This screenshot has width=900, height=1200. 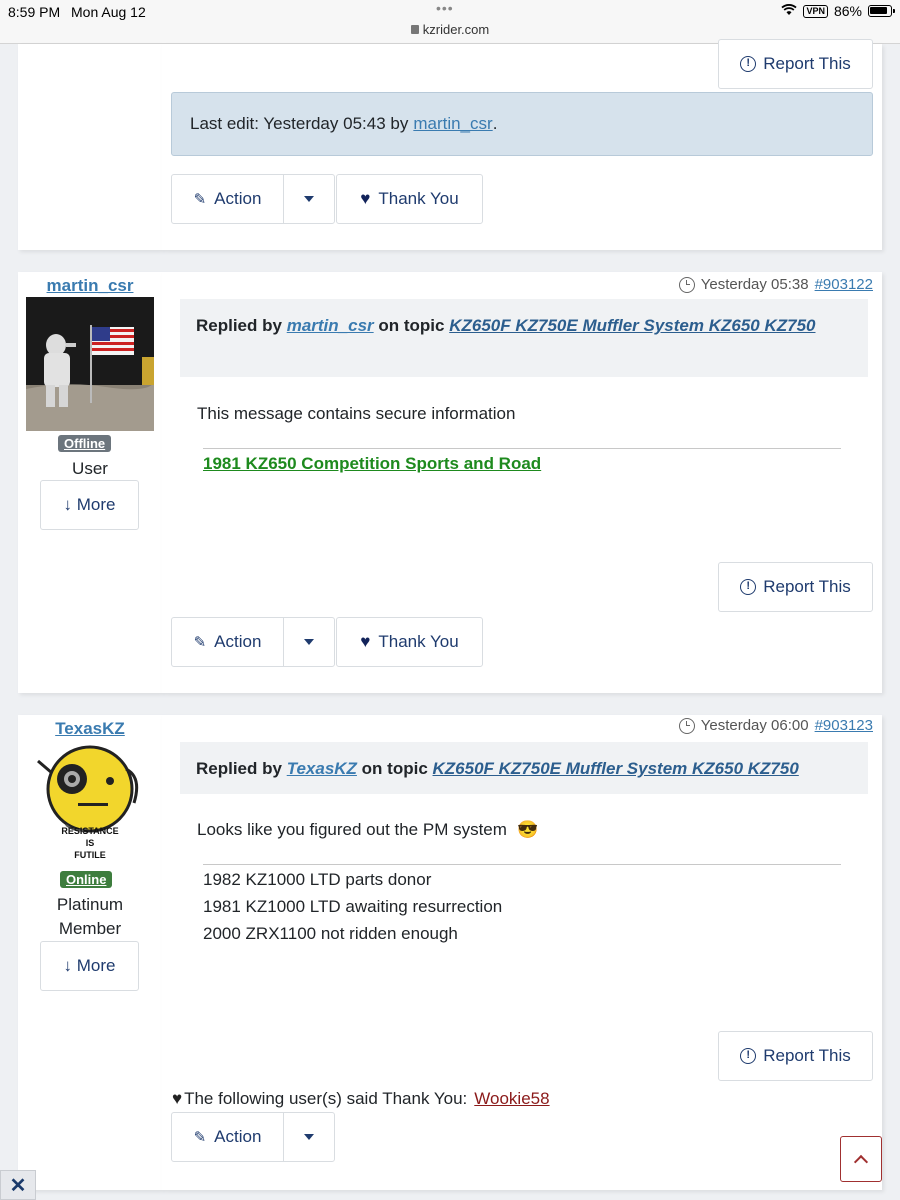 I want to click on last-edit-user-link: martin_csr, so click(x=452, y=124).